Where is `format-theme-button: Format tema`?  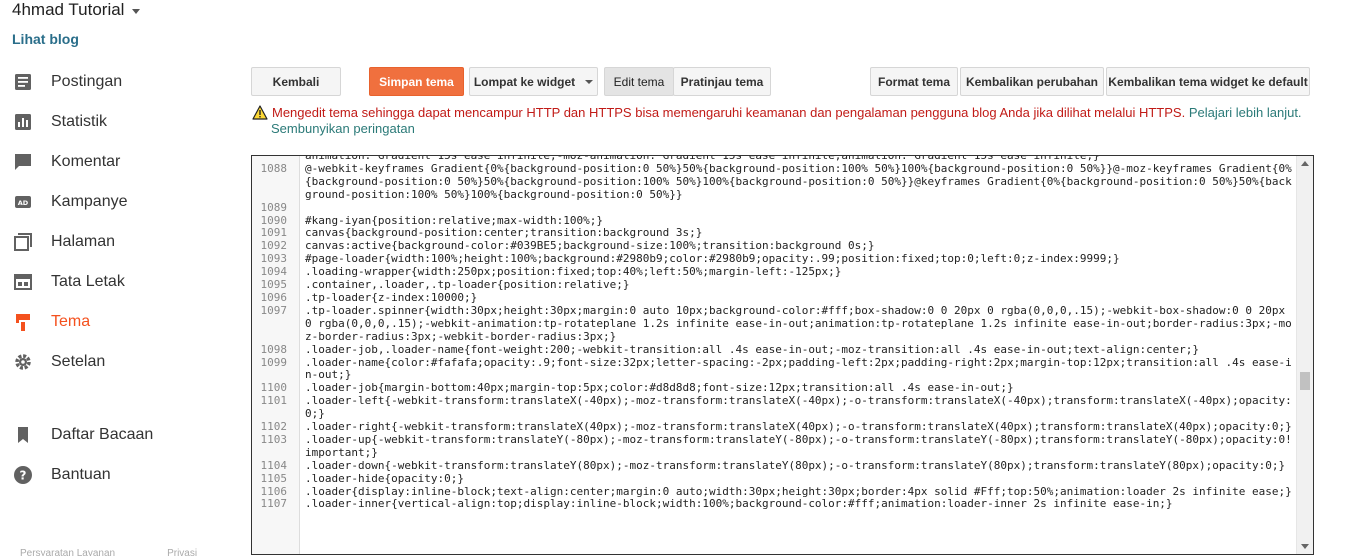
format-theme-button: Format tema is located at coordinates (914, 81).